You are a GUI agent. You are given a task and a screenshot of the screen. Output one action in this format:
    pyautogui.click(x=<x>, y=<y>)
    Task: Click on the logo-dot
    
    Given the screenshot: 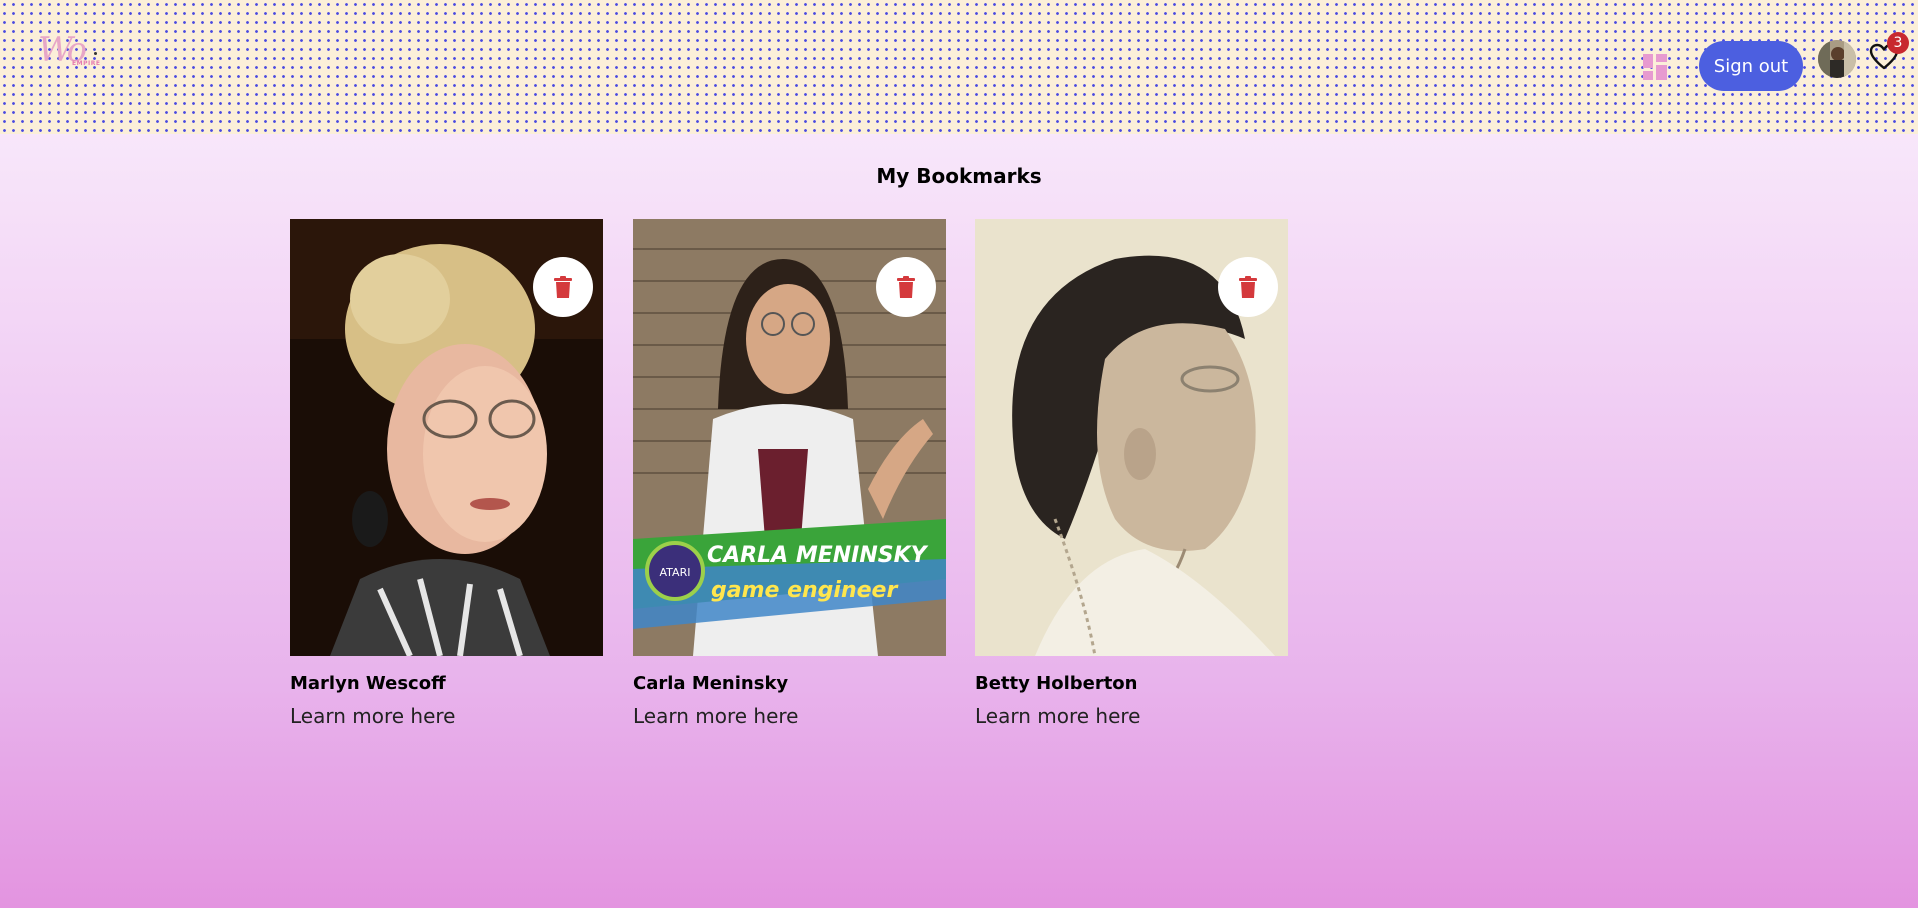 What is the action you would take?
    pyautogui.click(x=95, y=53)
    